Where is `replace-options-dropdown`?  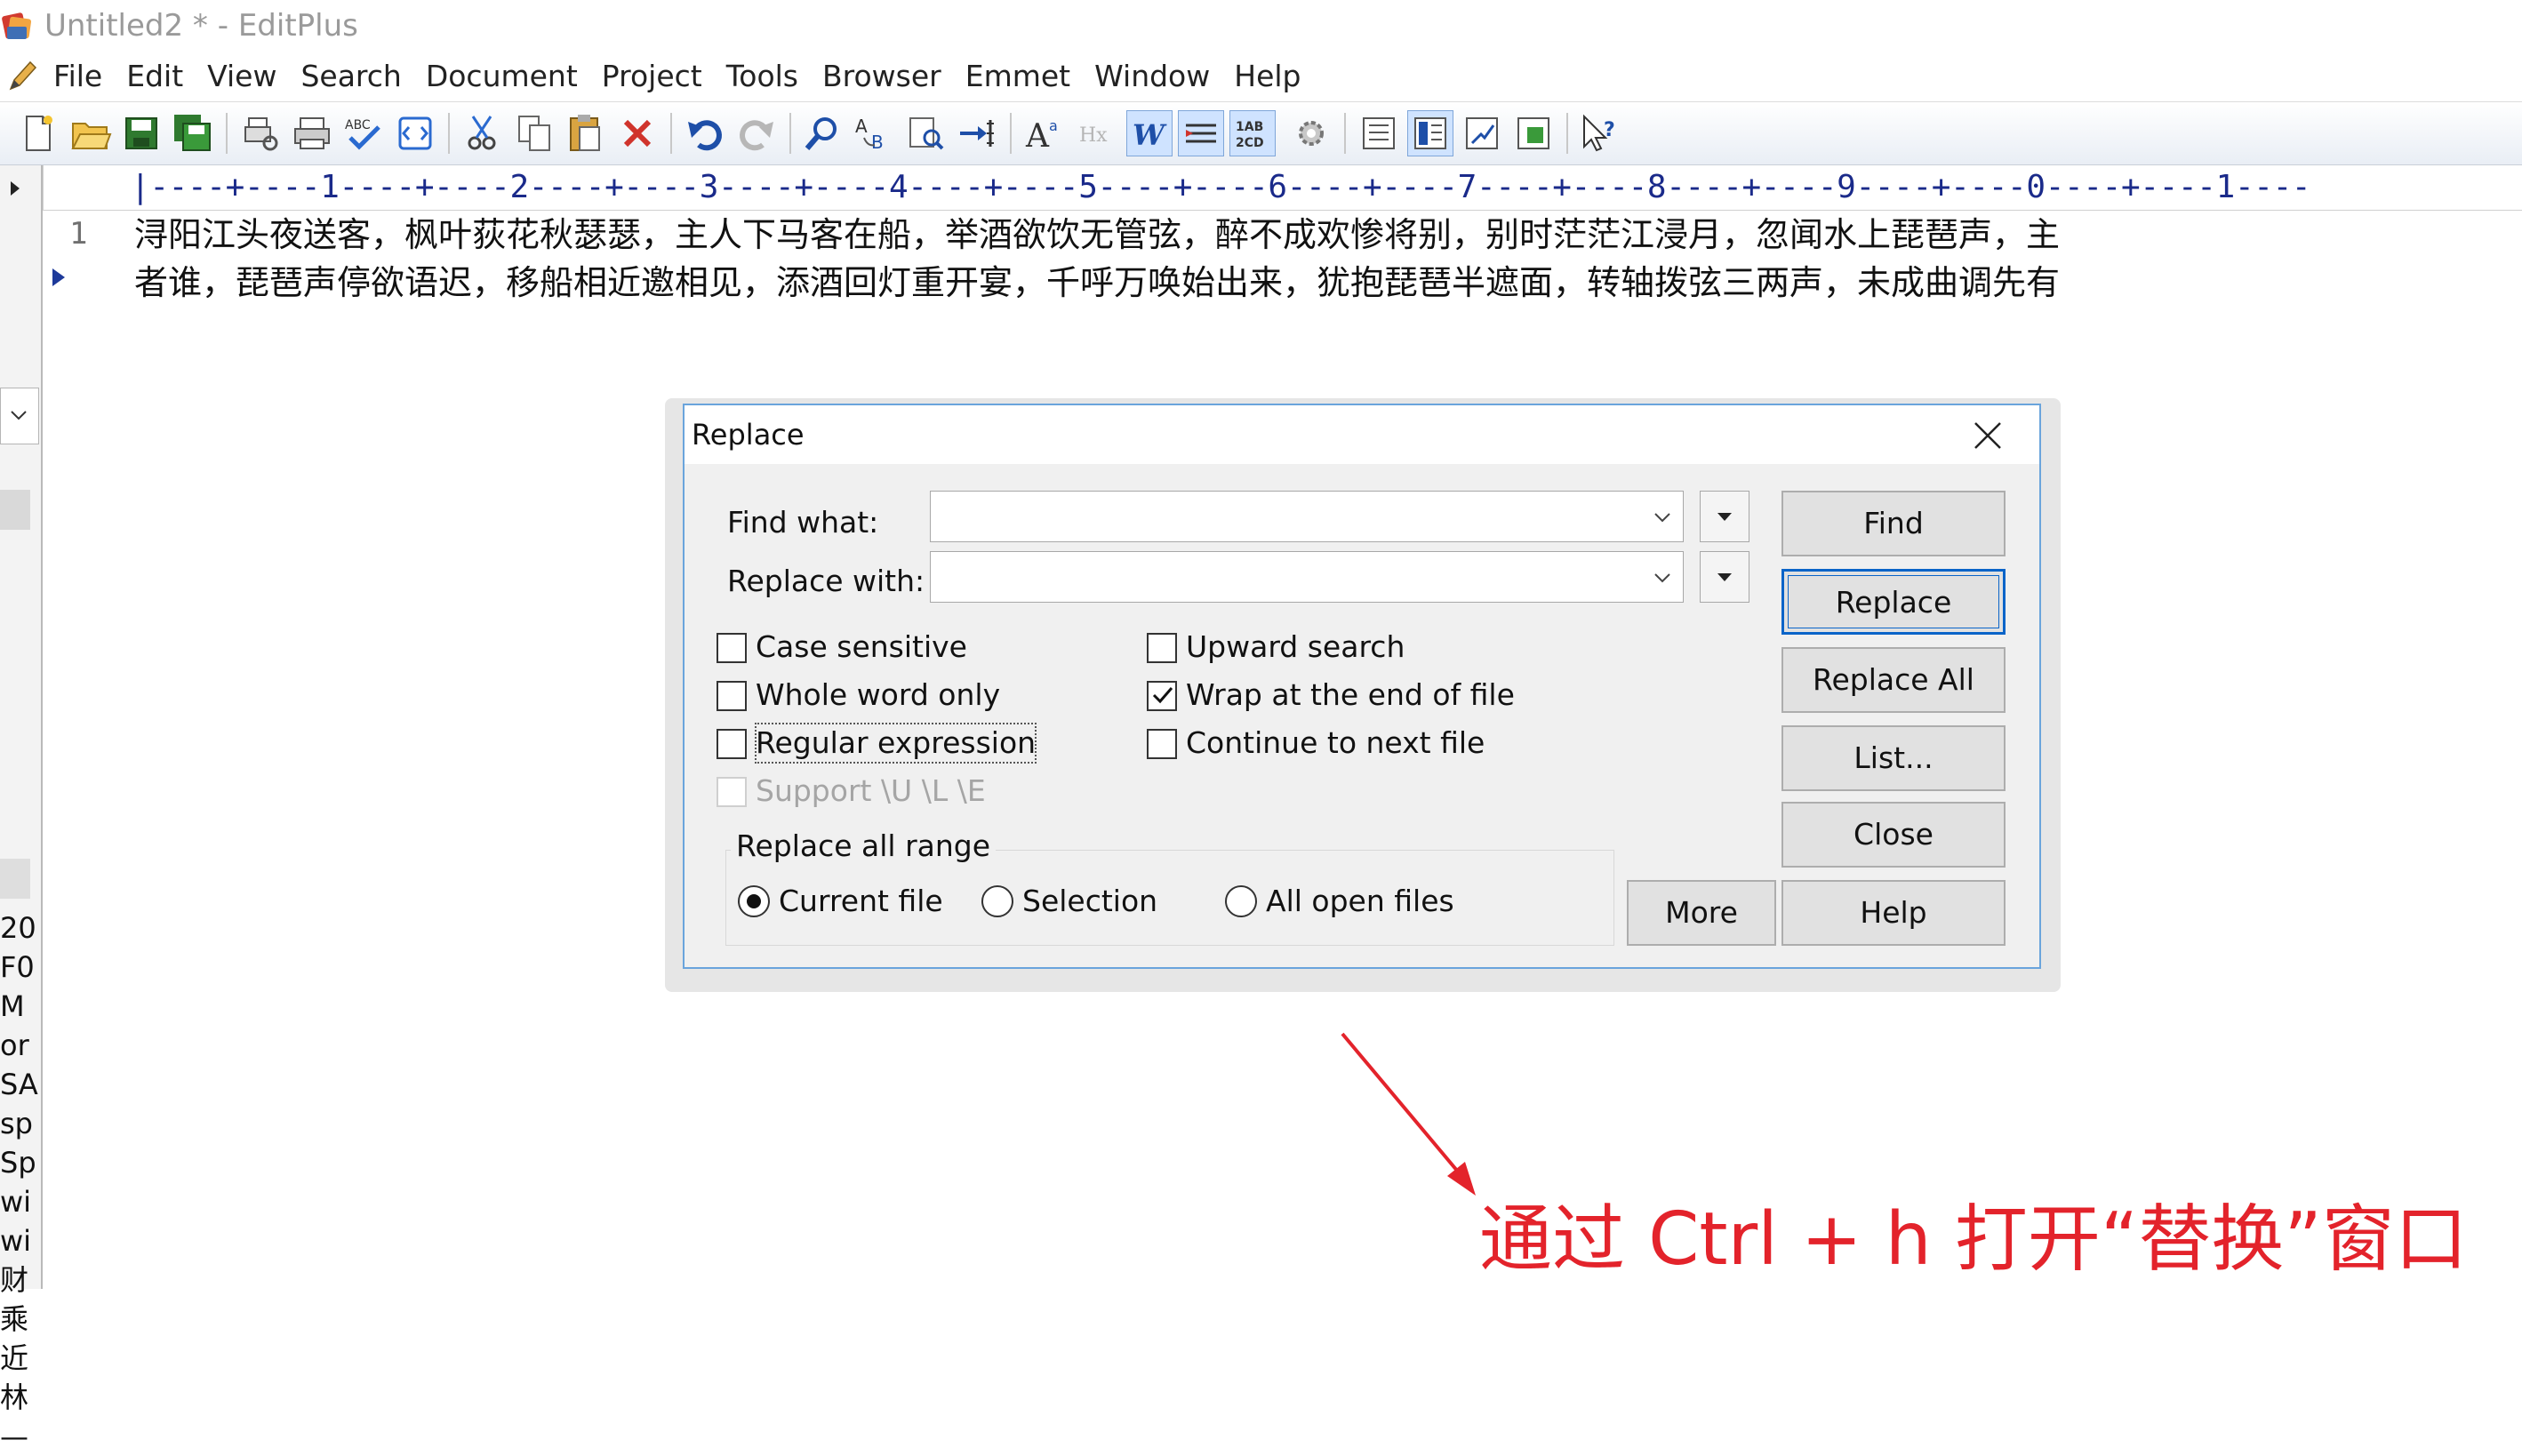
replace-options-dropdown is located at coordinates (1724, 577).